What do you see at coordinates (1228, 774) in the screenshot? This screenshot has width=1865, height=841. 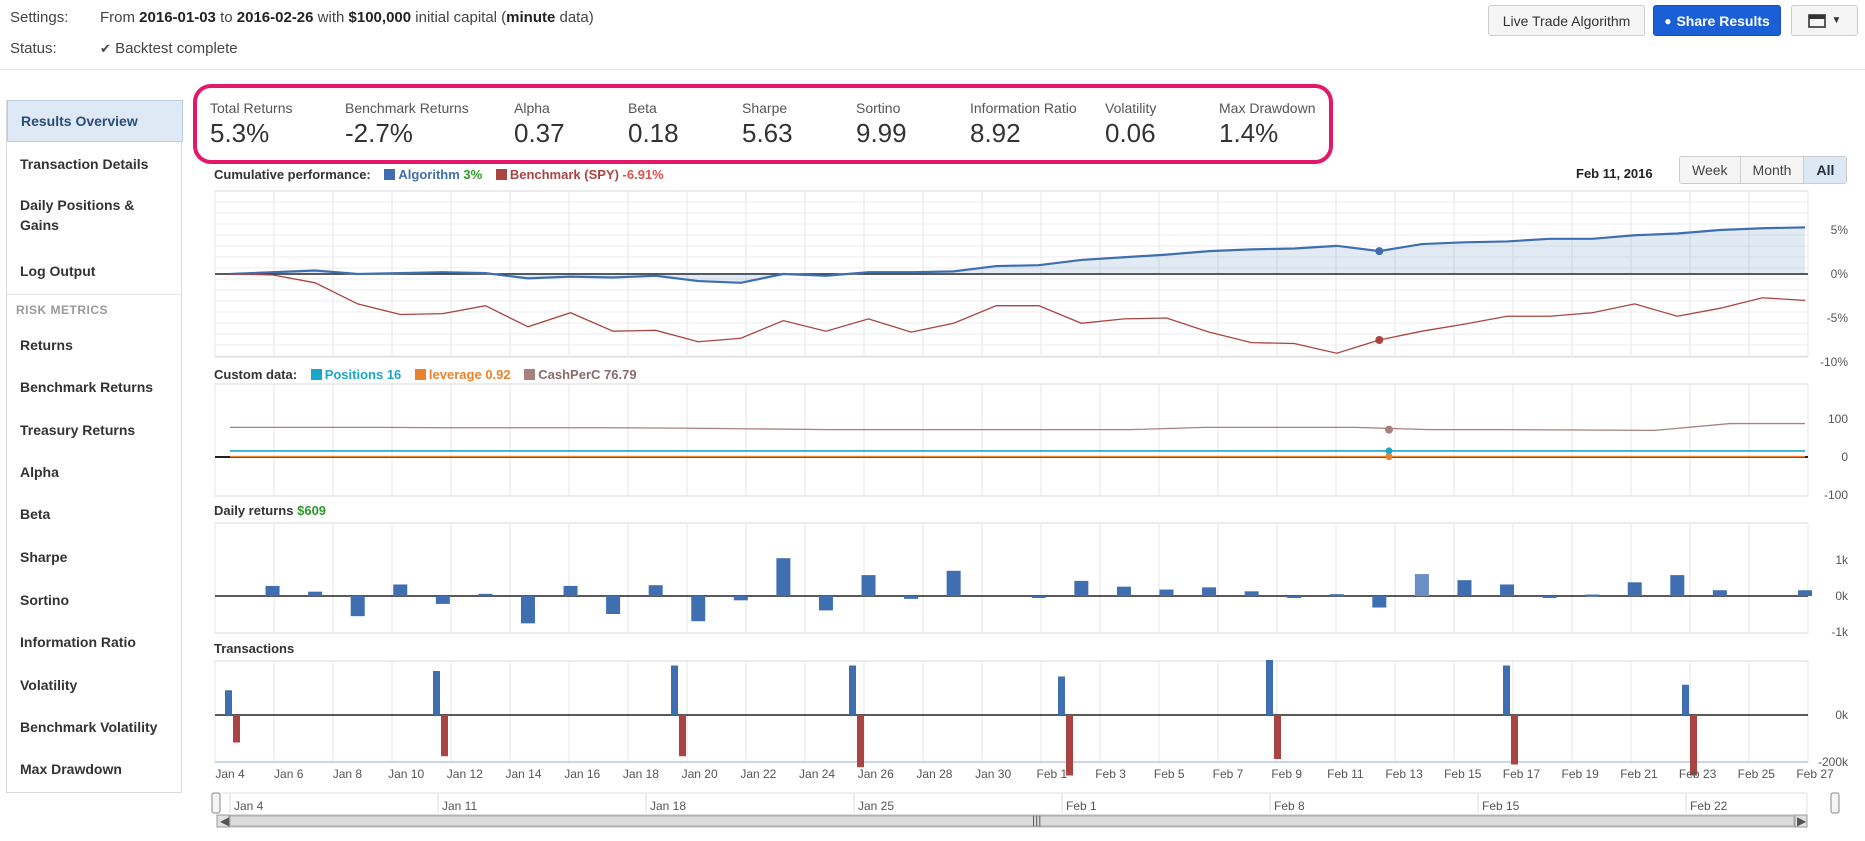 I see `x-tick-label: Feb 7` at bounding box center [1228, 774].